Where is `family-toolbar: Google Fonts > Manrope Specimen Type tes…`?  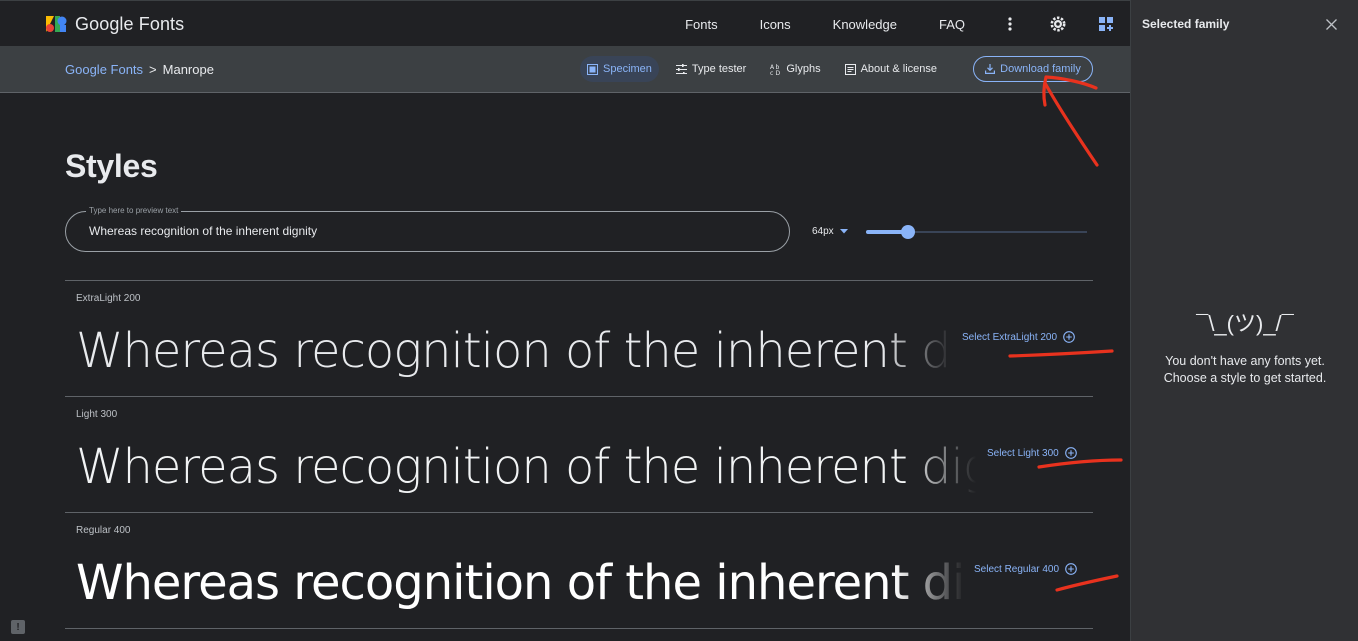 family-toolbar: Google Fonts > Manrope Specimen Type tes… is located at coordinates (565, 70).